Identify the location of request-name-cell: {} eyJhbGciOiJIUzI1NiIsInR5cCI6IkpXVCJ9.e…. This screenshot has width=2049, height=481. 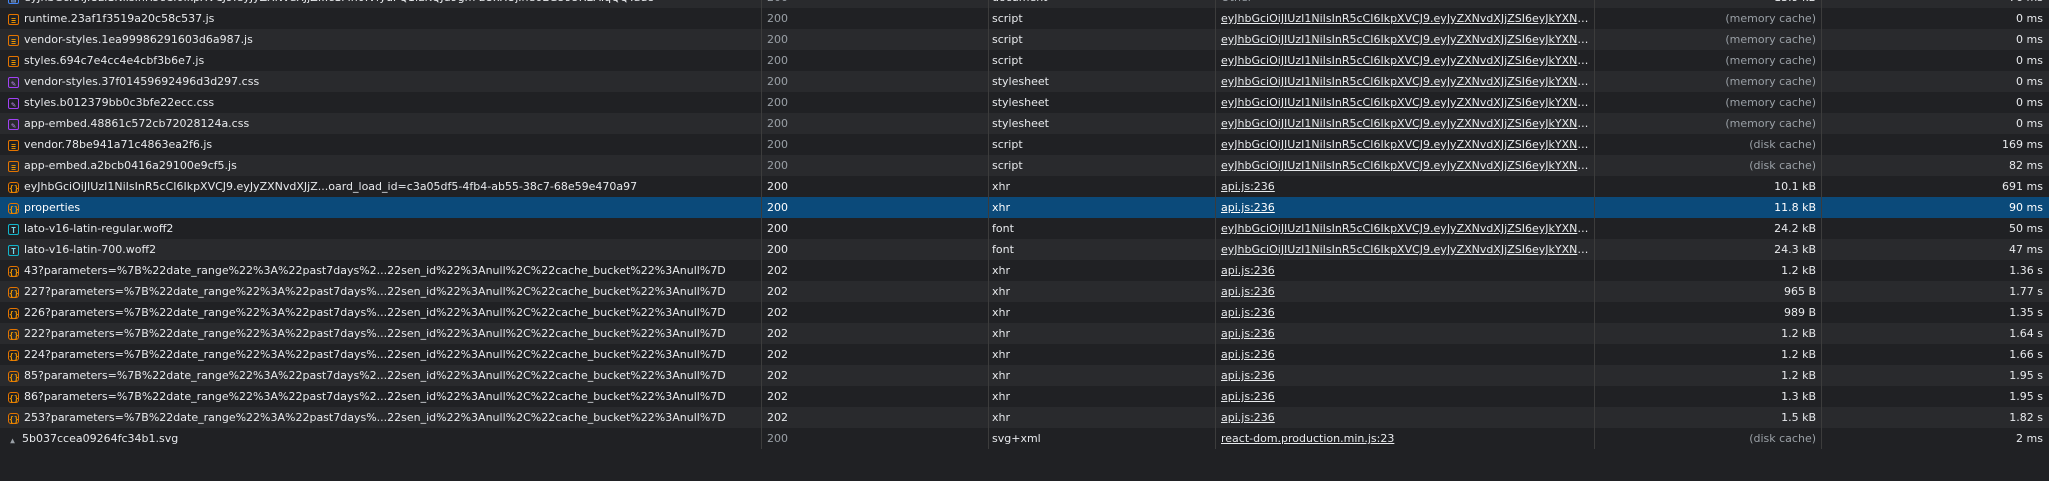
(381, 186).